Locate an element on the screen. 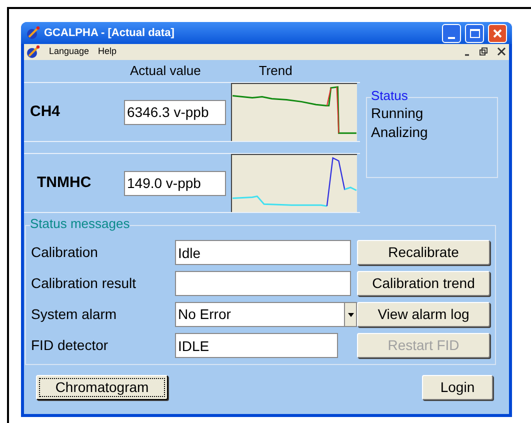  dialog-button: Login is located at coordinates (457, 387).